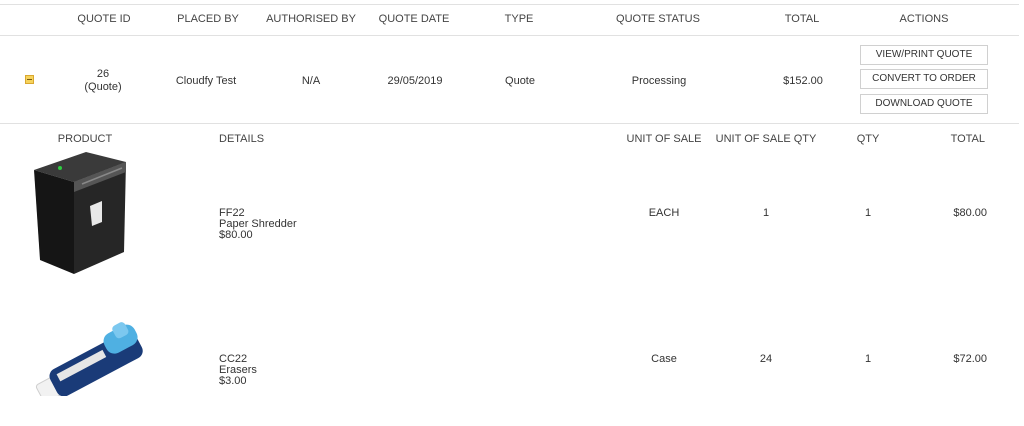 This screenshot has width=1024, height=426. What do you see at coordinates (91, 356) in the screenshot?
I see `erasers-image` at bounding box center [91, 356].